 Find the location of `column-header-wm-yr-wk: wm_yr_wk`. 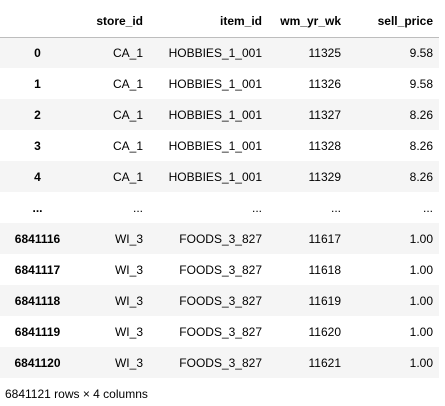

column-header-wm-yr-wk: wm_yr_wk is located at coordinates (307, 22).